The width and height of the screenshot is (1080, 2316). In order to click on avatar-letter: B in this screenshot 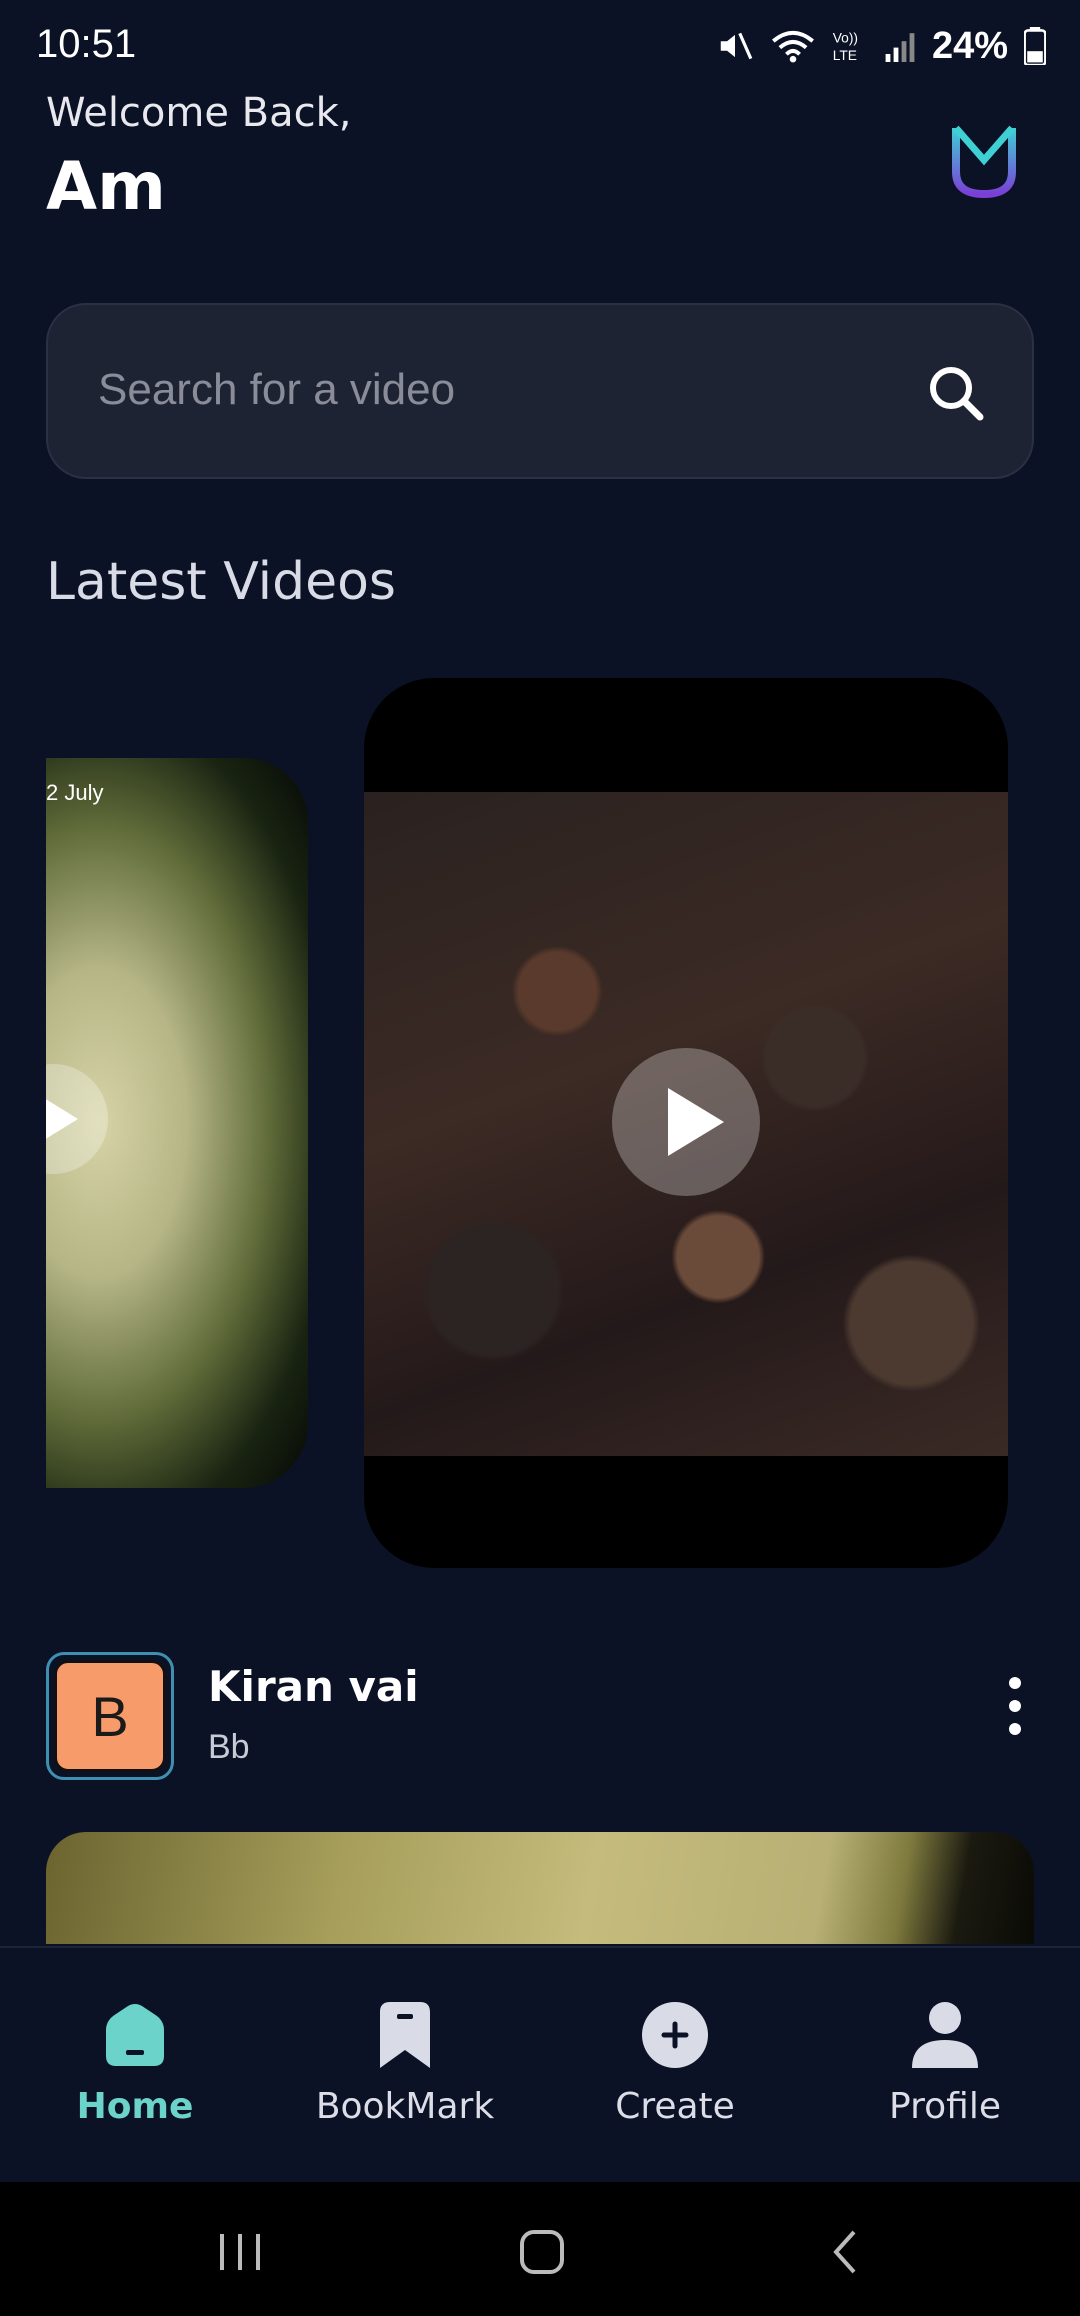, I will do `click(110, 1716)`.